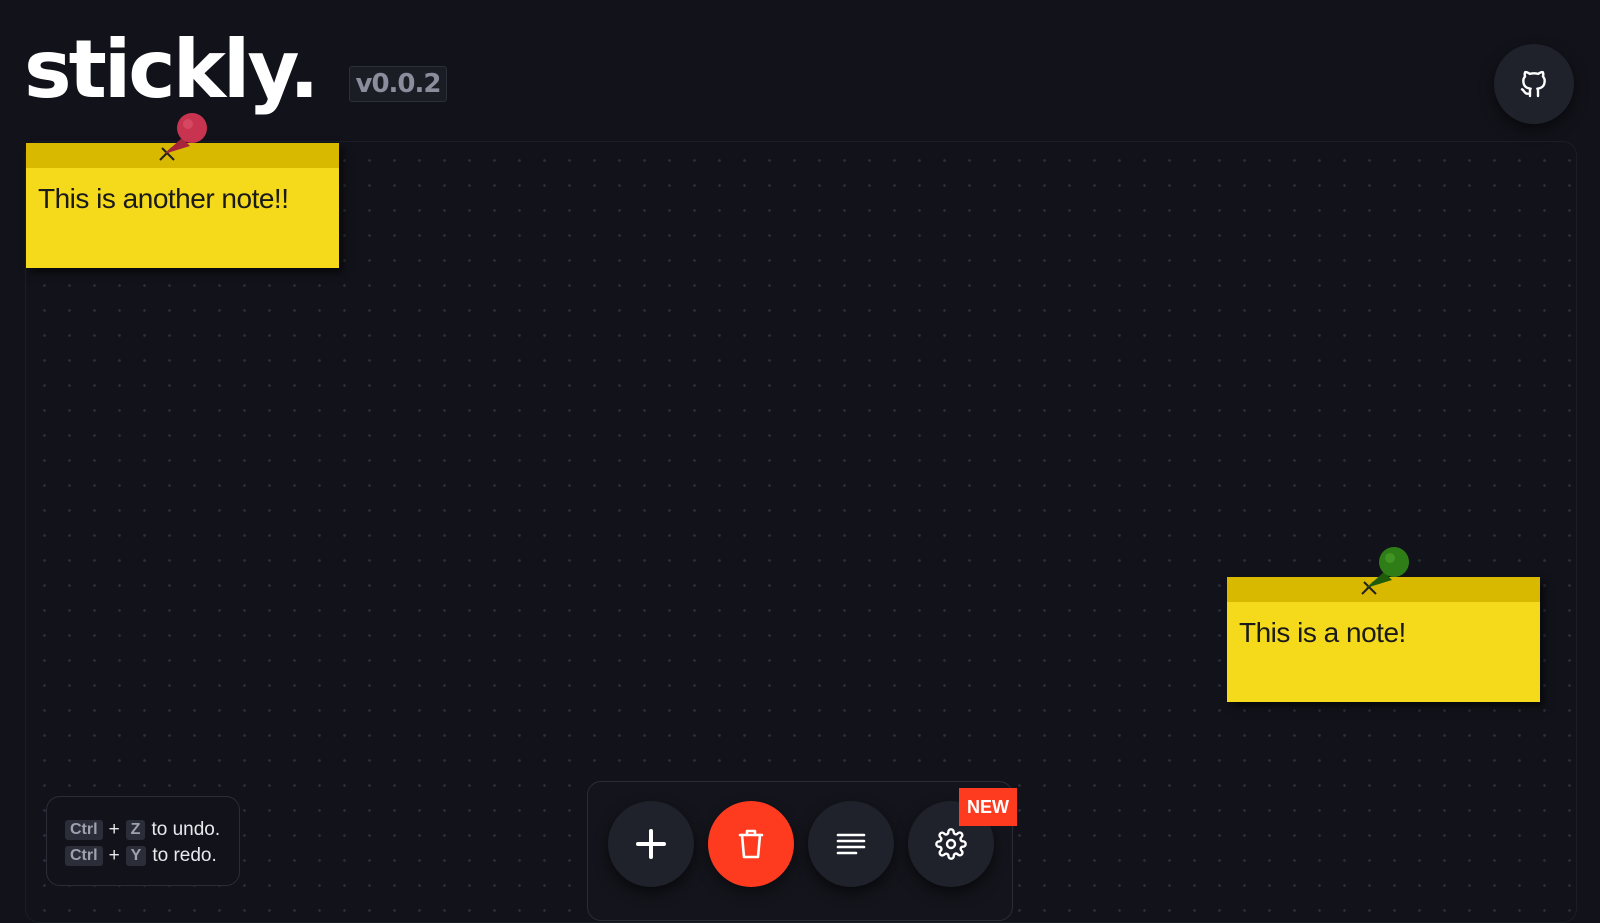  I want to click on app-logo: stickly., so click(172, 69).